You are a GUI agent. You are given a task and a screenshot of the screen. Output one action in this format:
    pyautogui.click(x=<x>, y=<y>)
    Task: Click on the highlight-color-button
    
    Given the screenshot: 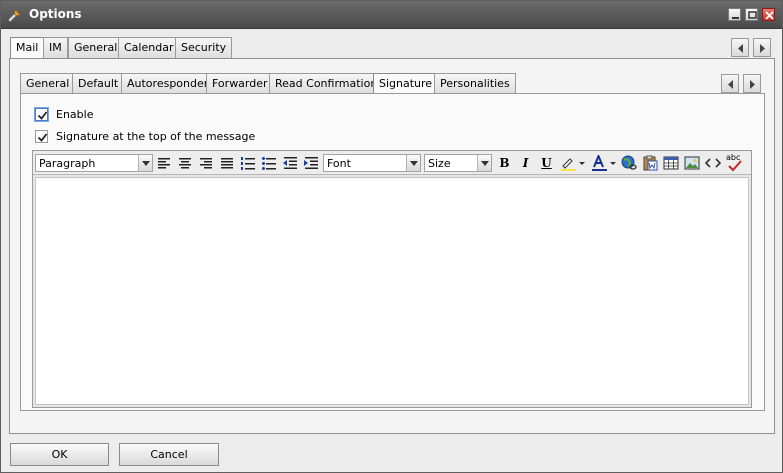 What is the action you would take?
    pyautogui.click(x=573, y=163)
    